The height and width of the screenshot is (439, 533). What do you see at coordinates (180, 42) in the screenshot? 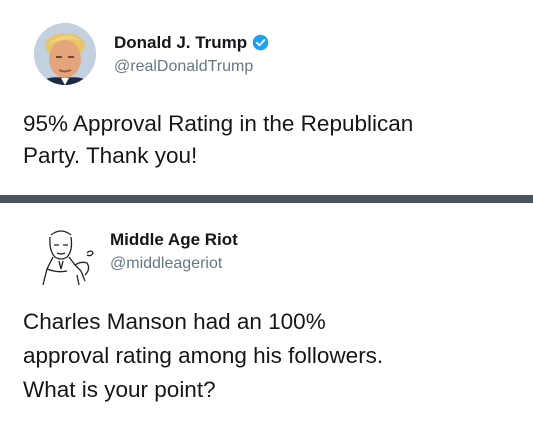
I see `display-name-text: Donald J. Trump` at bounding box center [180, 42].